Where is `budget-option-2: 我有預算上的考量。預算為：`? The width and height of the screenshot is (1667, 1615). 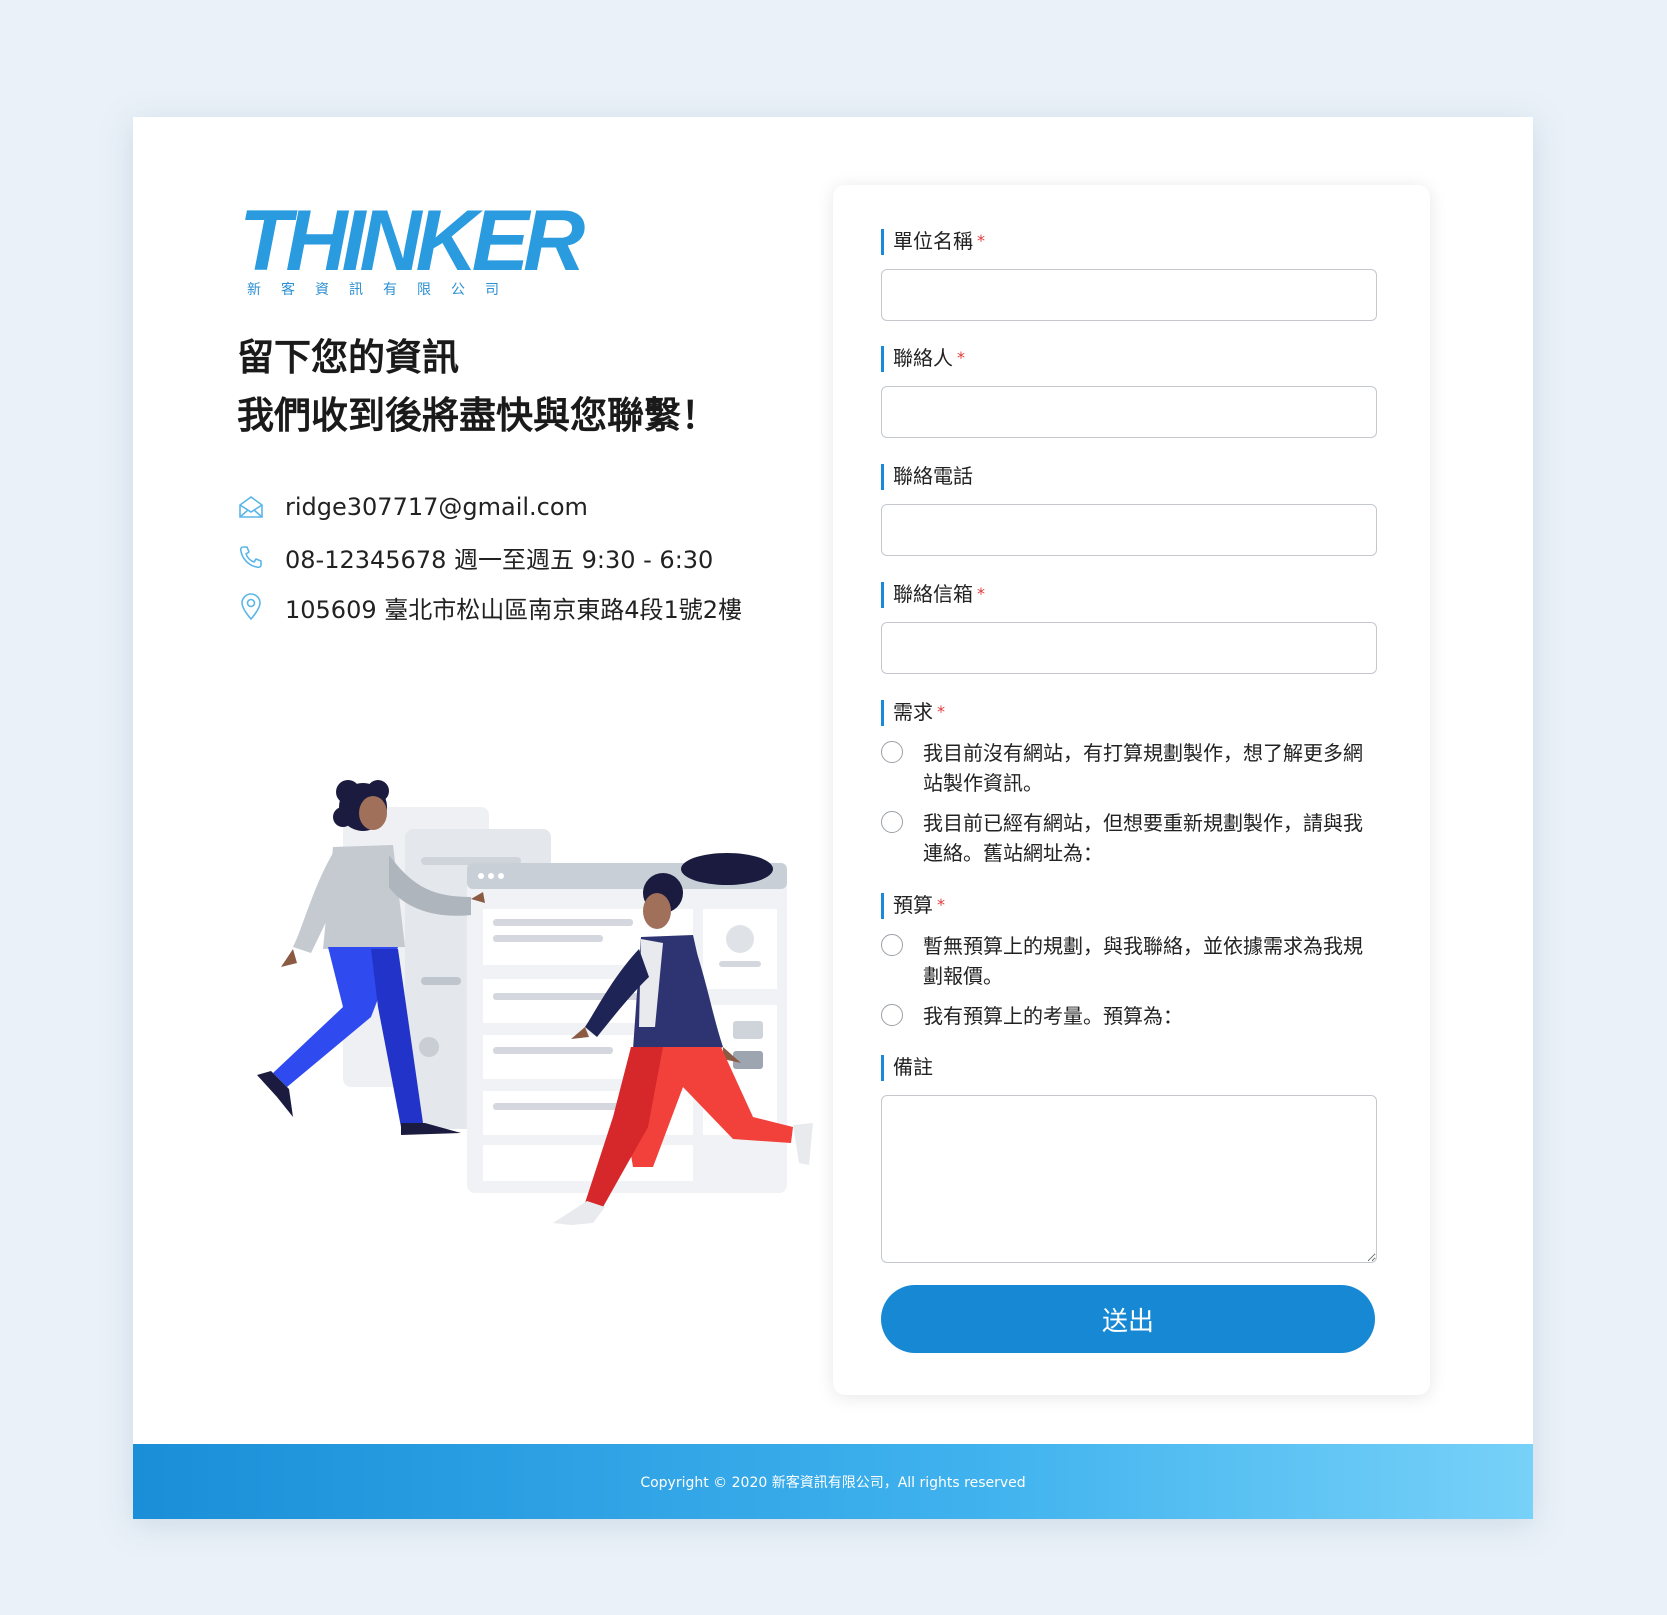
budget-option-2: 我有預算上的考量。預算為： is located at coordinates (1131, 1016).